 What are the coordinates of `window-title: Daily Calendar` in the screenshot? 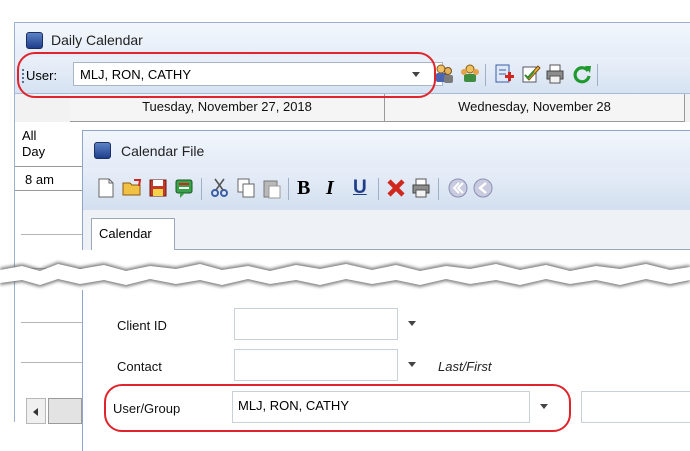 It's located at (97, 40).